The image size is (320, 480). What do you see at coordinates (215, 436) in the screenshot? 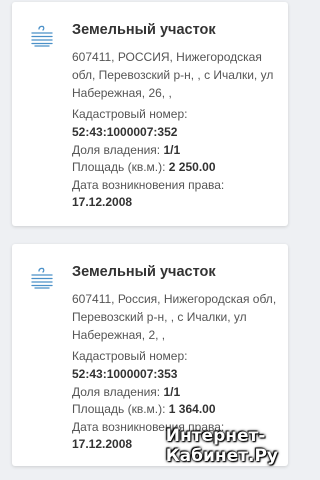
I see `watermark-line1: Интернет-` at bounding box center [215, 436].